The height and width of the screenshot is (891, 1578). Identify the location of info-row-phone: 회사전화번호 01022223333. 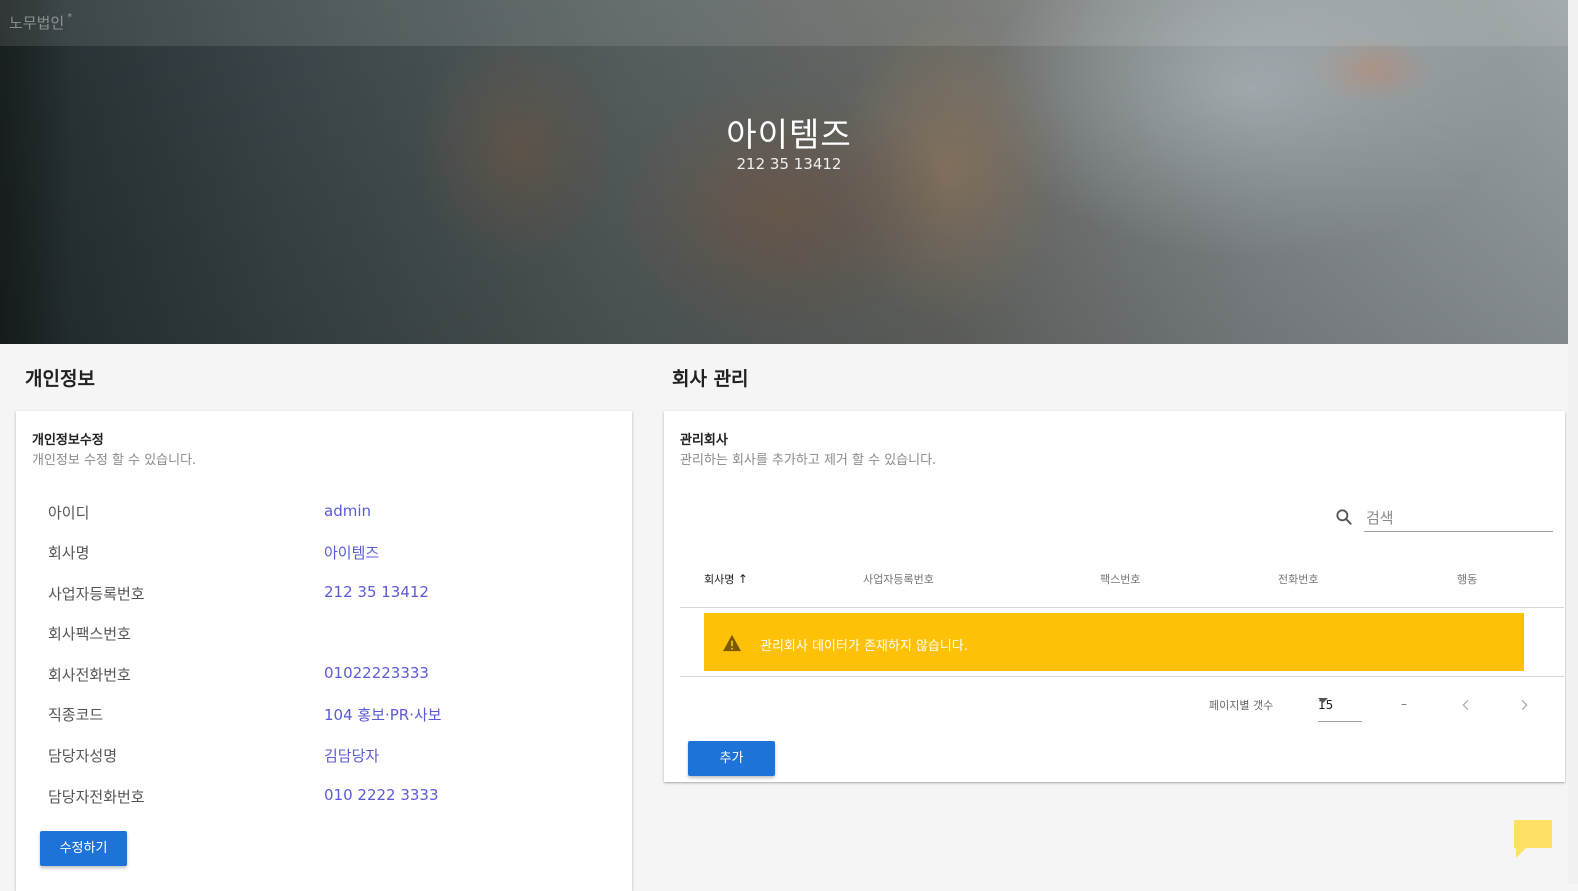
(328, 679).